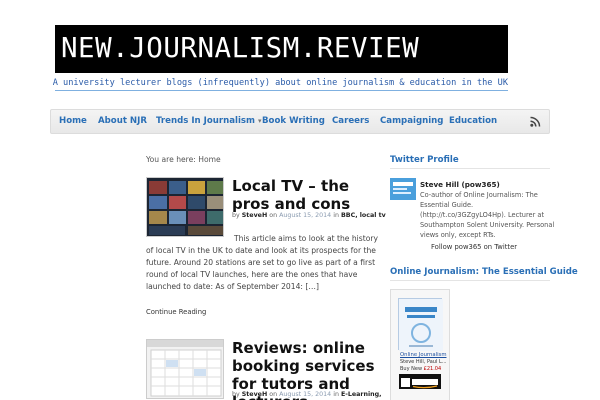 The image size is (600, 400). Describe the element at coordinates (240, 48) in the screenshot. I see `site-title: NEW.JOURNALISM.REVIEW` at that location.